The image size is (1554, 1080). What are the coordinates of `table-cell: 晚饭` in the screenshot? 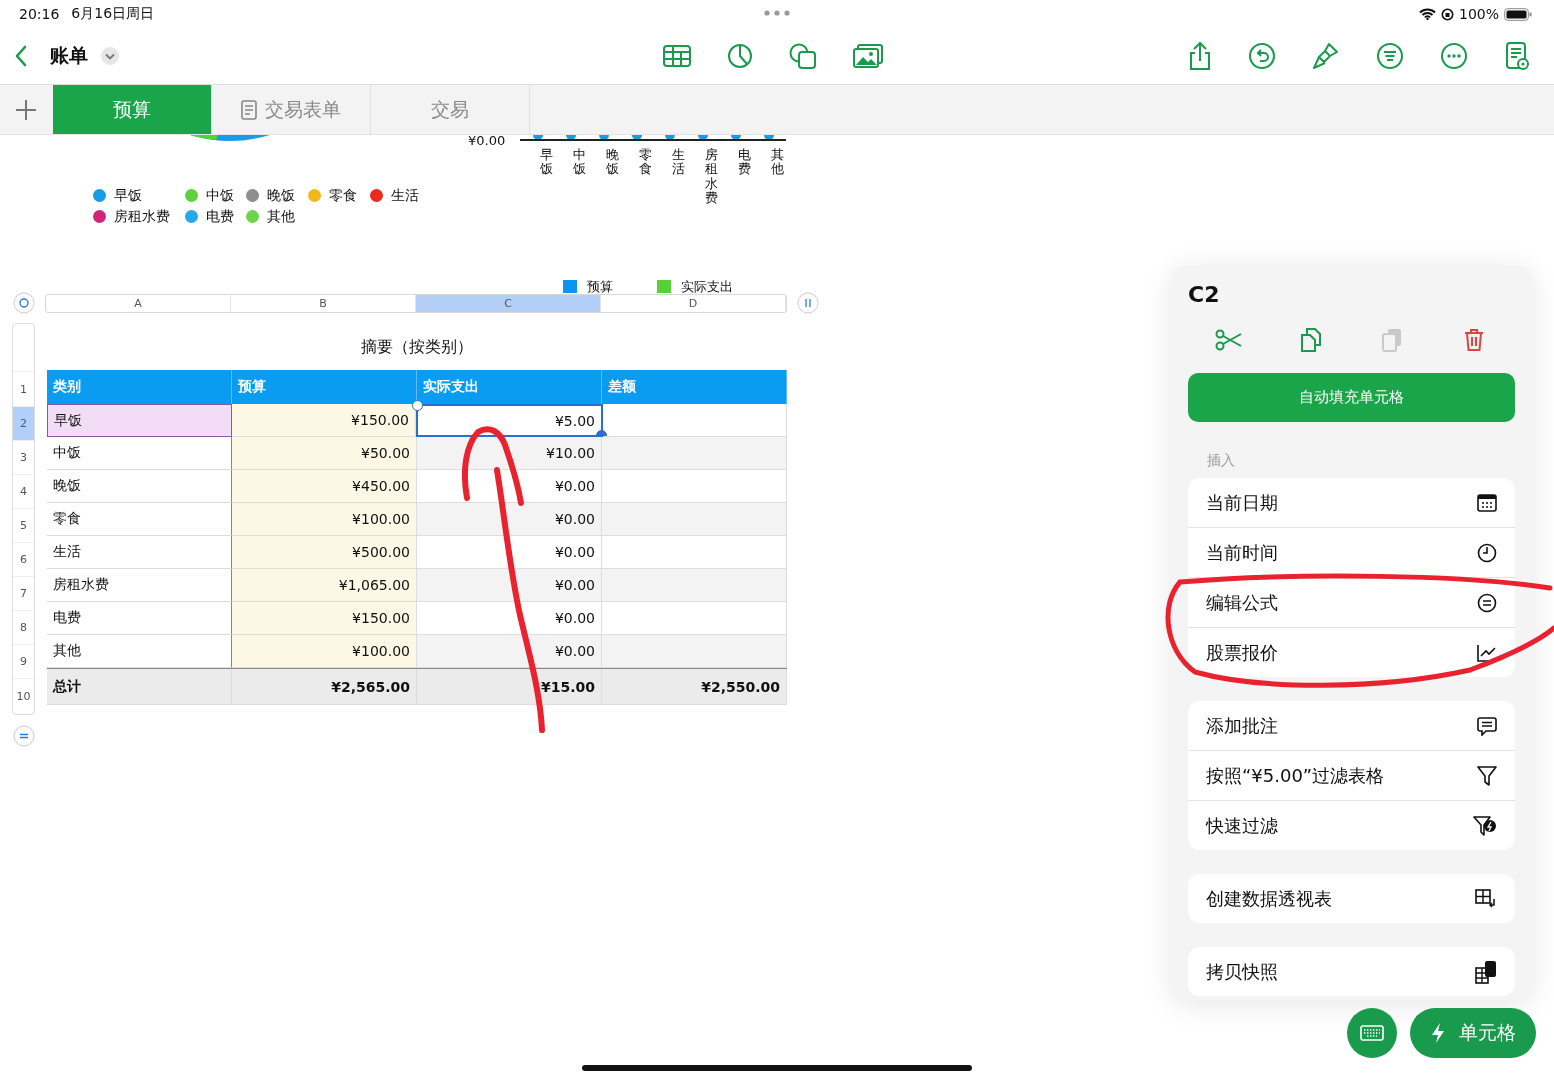 It's located at (139, 486).